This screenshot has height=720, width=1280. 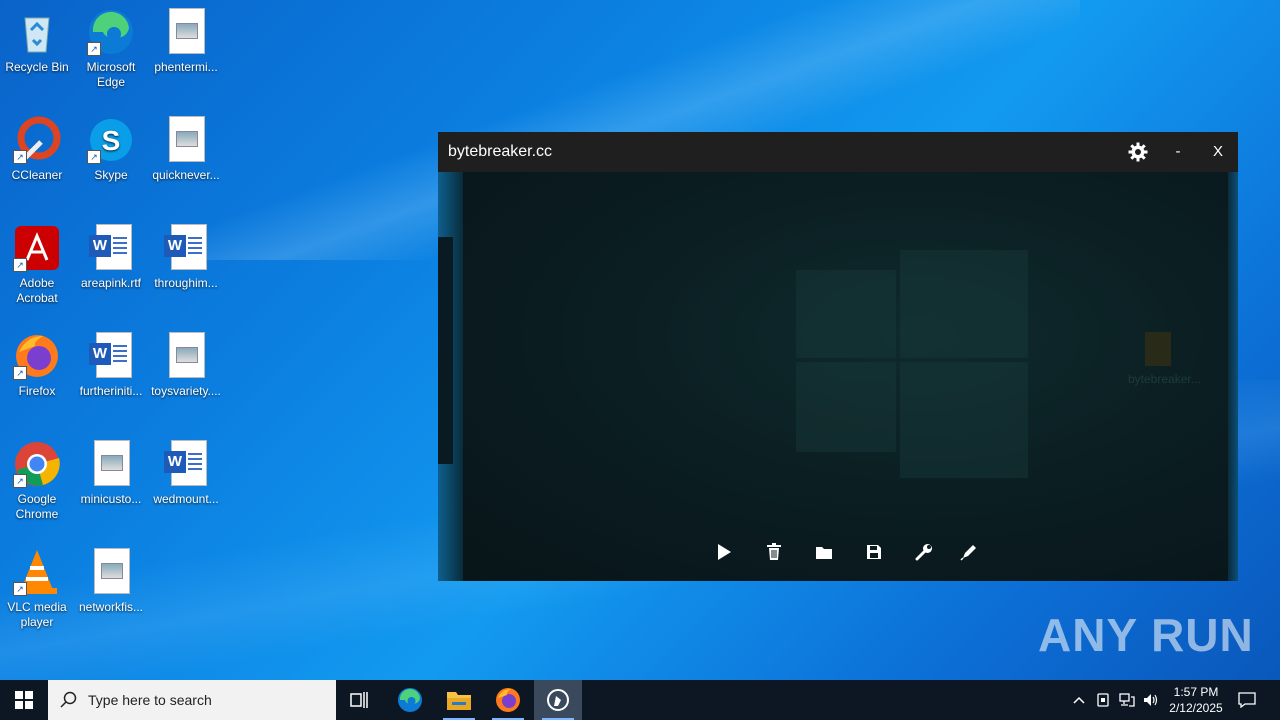 I want to click on delete-button, so click(x=774, y=552).